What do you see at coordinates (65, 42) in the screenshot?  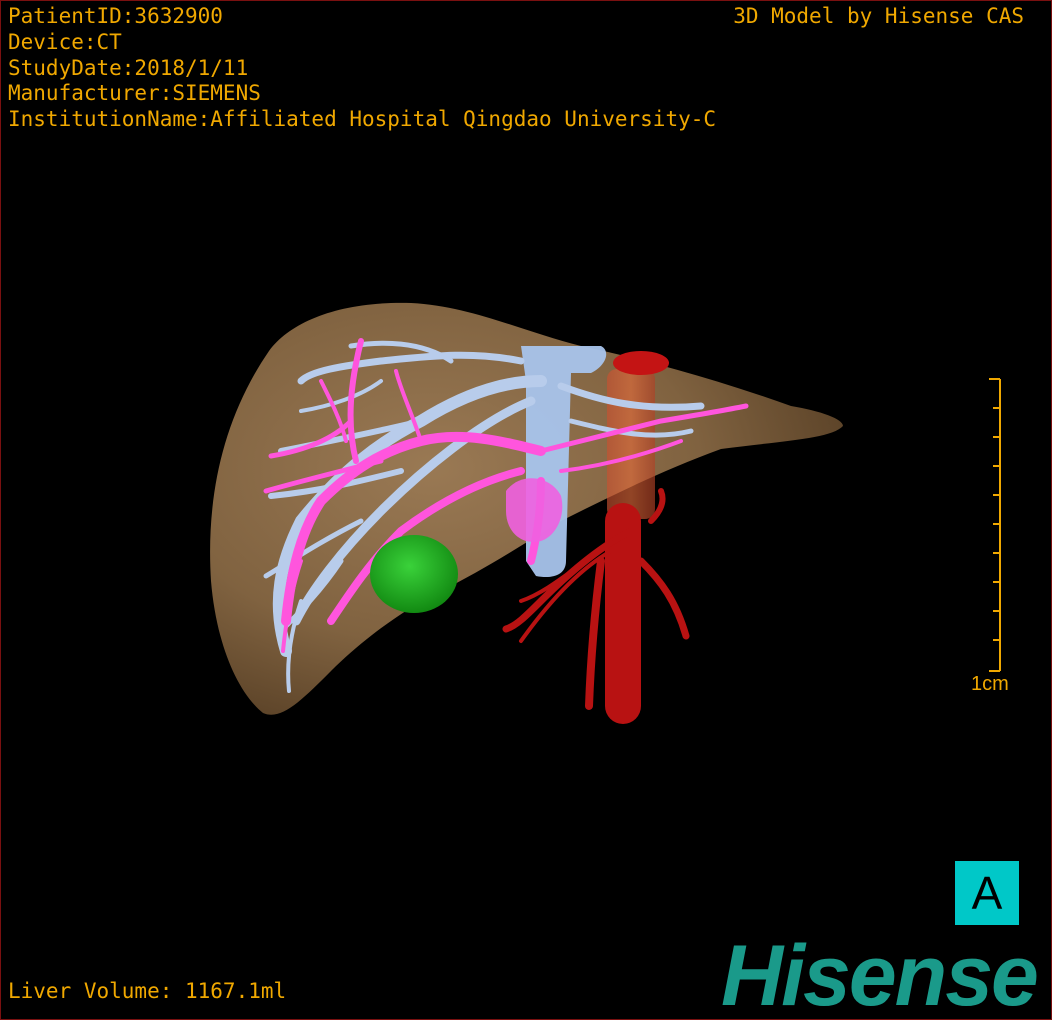 I see `device-label: Device:CT` at bounding box center [65, 42].